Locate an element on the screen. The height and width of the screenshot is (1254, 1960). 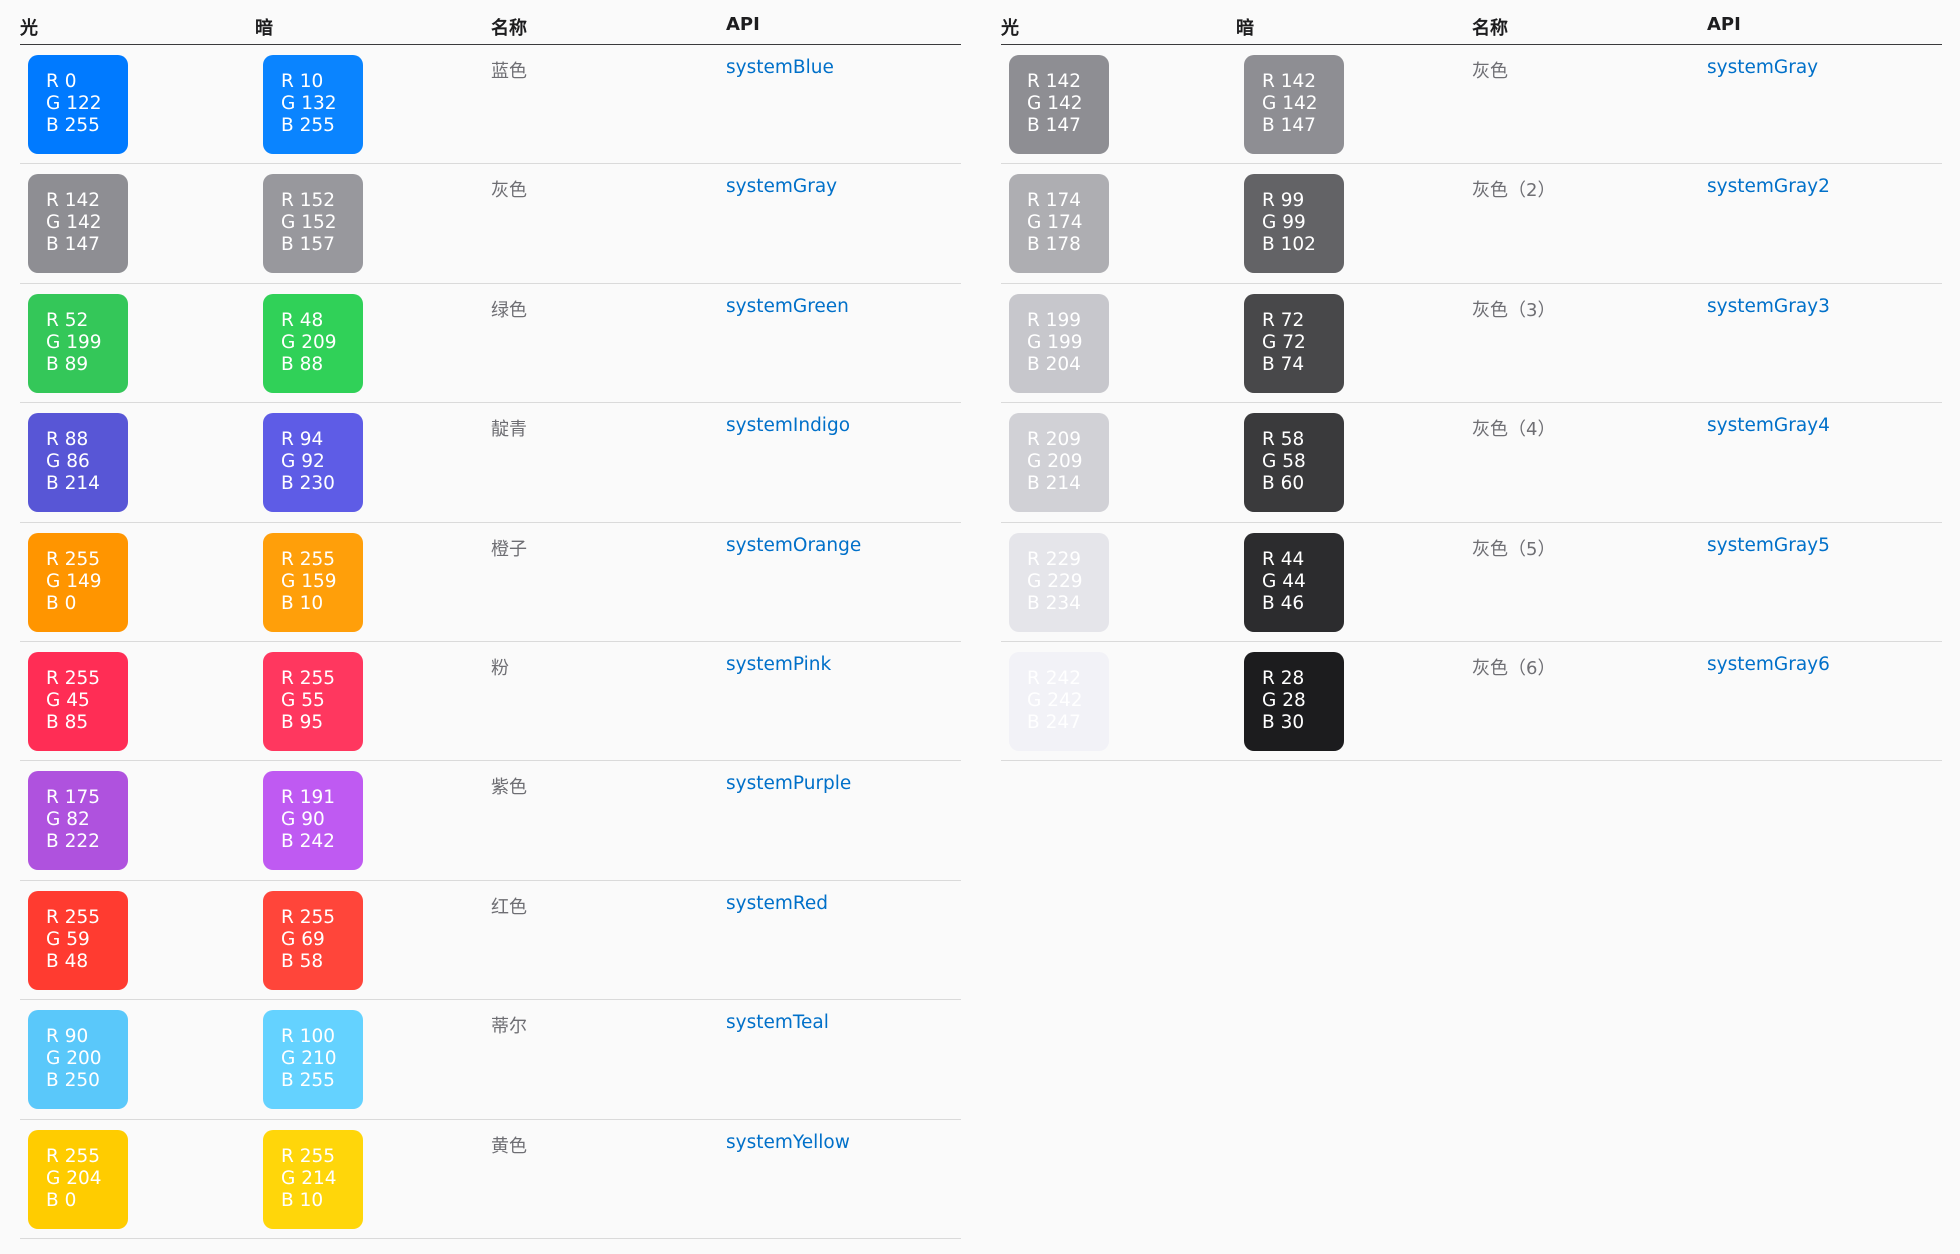
api-link: systemGray6 is located at coordinates (1768, 664).